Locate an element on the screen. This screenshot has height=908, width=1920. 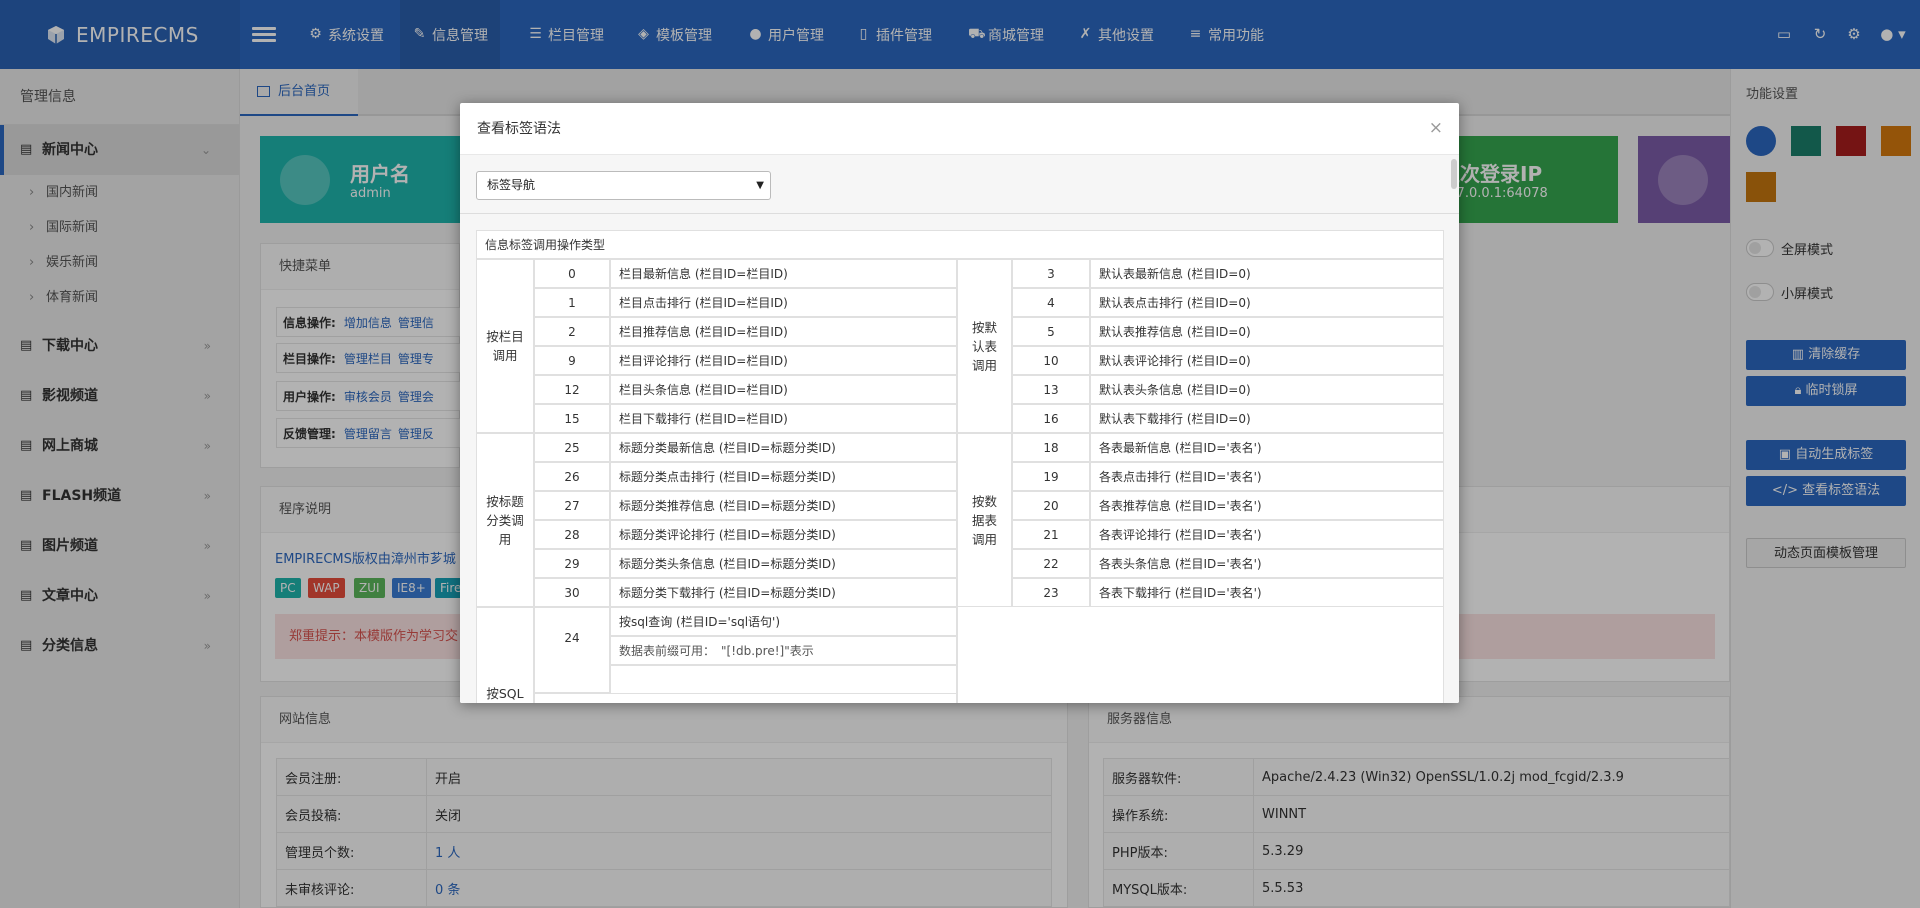
type-desc: 按sql查询 (栏目ID='sql语句') is located at coordinates (783, 621).